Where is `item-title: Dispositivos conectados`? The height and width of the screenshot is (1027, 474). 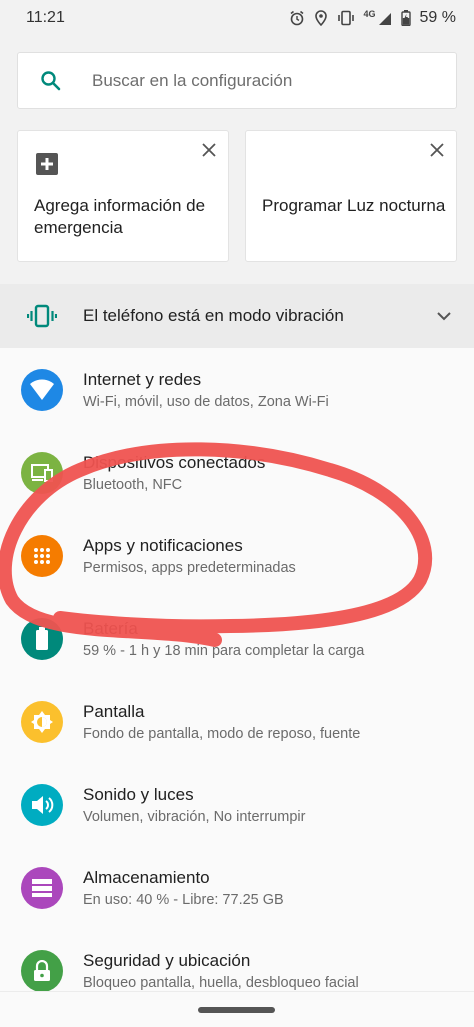
item-title: Dispositivos conectados is located at coordinates (174, 462).